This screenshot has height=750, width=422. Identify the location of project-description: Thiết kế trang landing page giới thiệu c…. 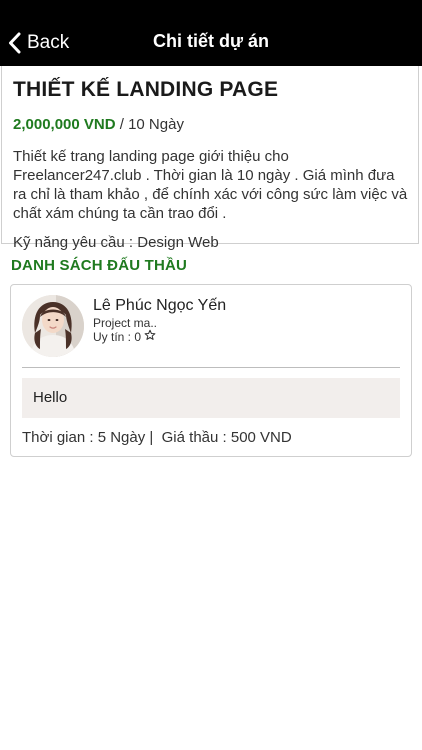
(210, 185).